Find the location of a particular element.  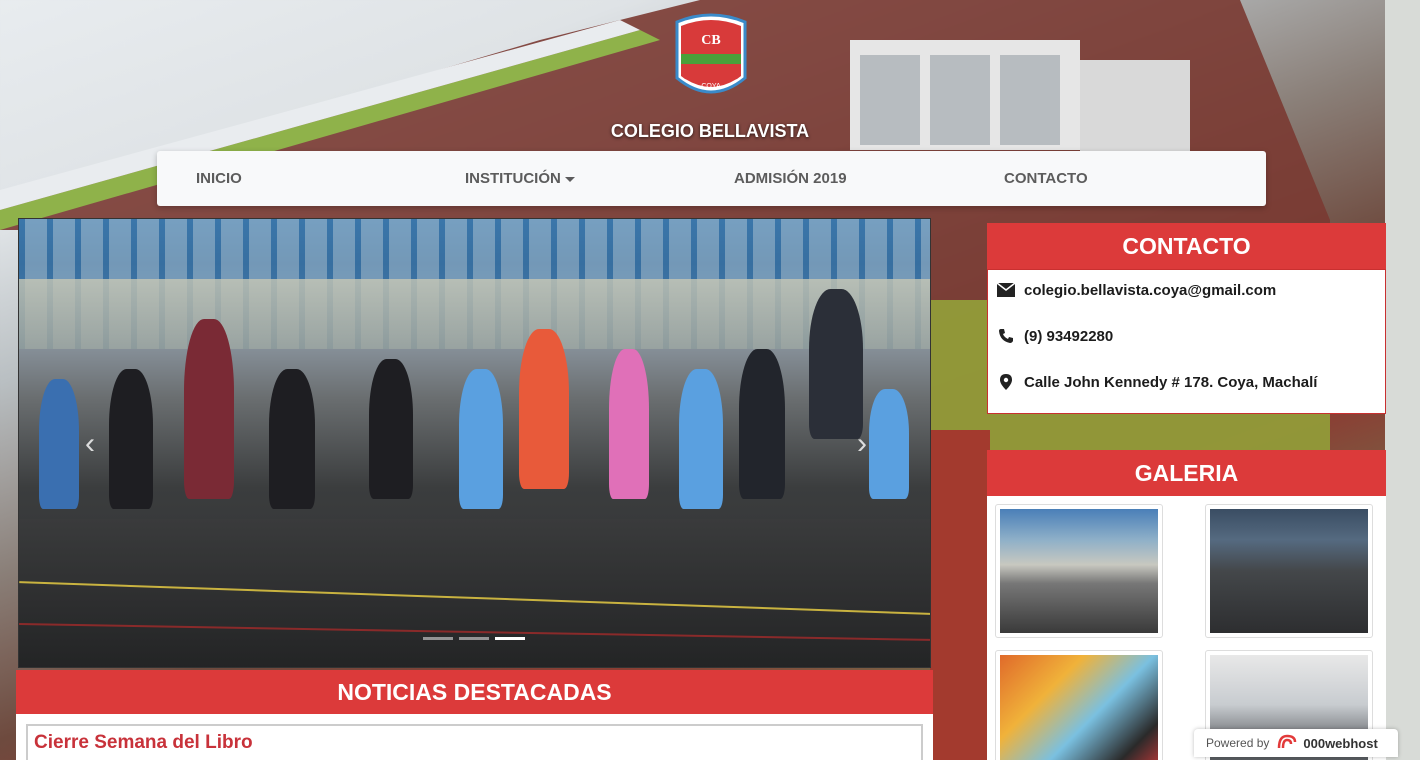

chevron-left-icon: ‹ is located at coordinates (90, 443).